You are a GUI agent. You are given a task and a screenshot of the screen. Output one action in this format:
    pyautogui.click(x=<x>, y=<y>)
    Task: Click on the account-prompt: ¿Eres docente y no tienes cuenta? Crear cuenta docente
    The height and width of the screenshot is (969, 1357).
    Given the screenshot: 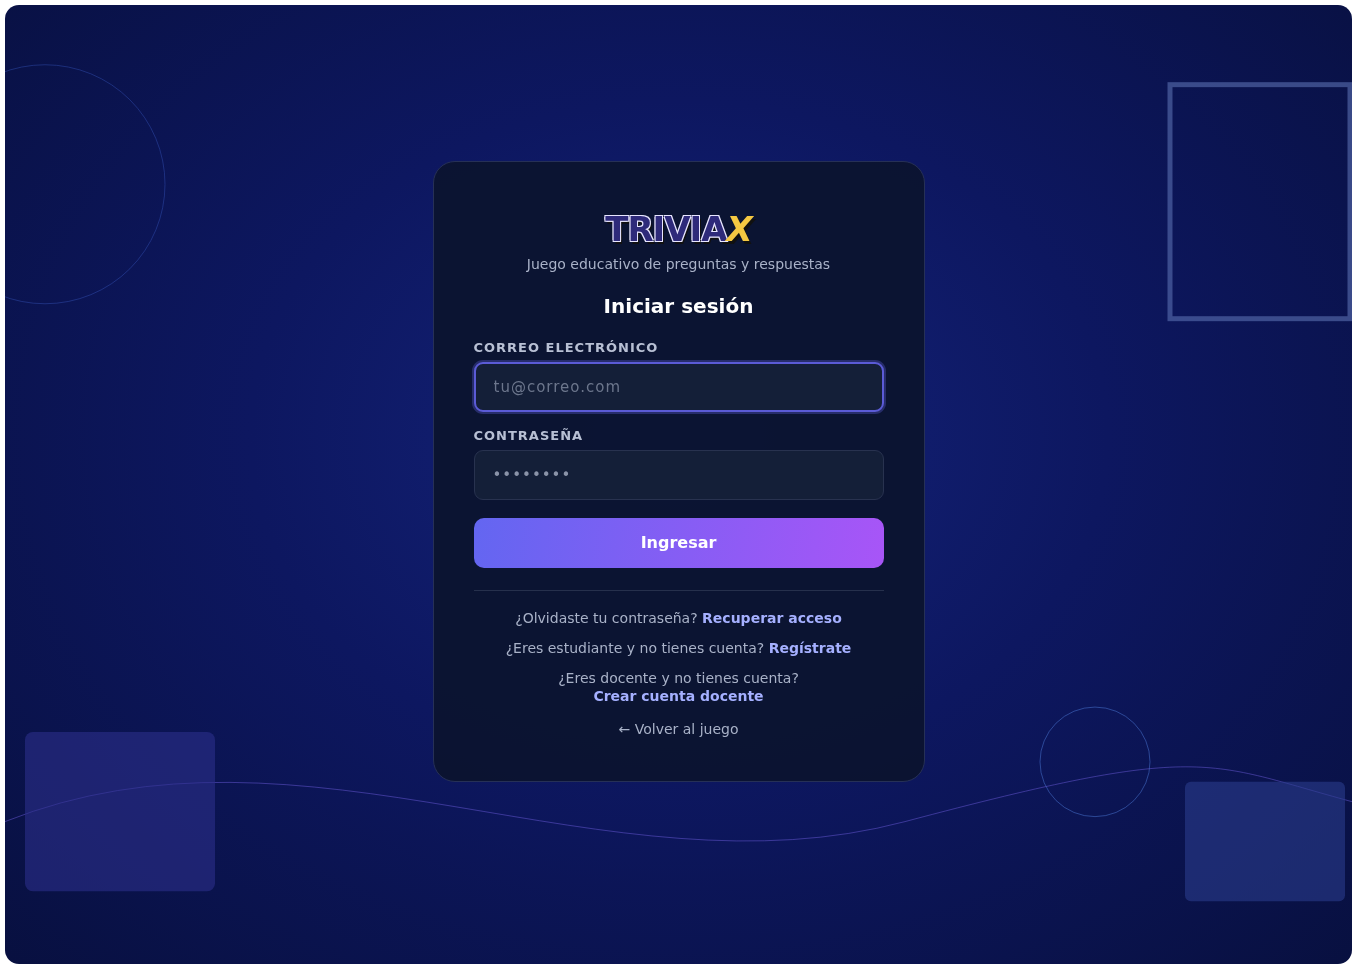 What is the action you would take?
    pyautogui.click(x=678, y=687)
    